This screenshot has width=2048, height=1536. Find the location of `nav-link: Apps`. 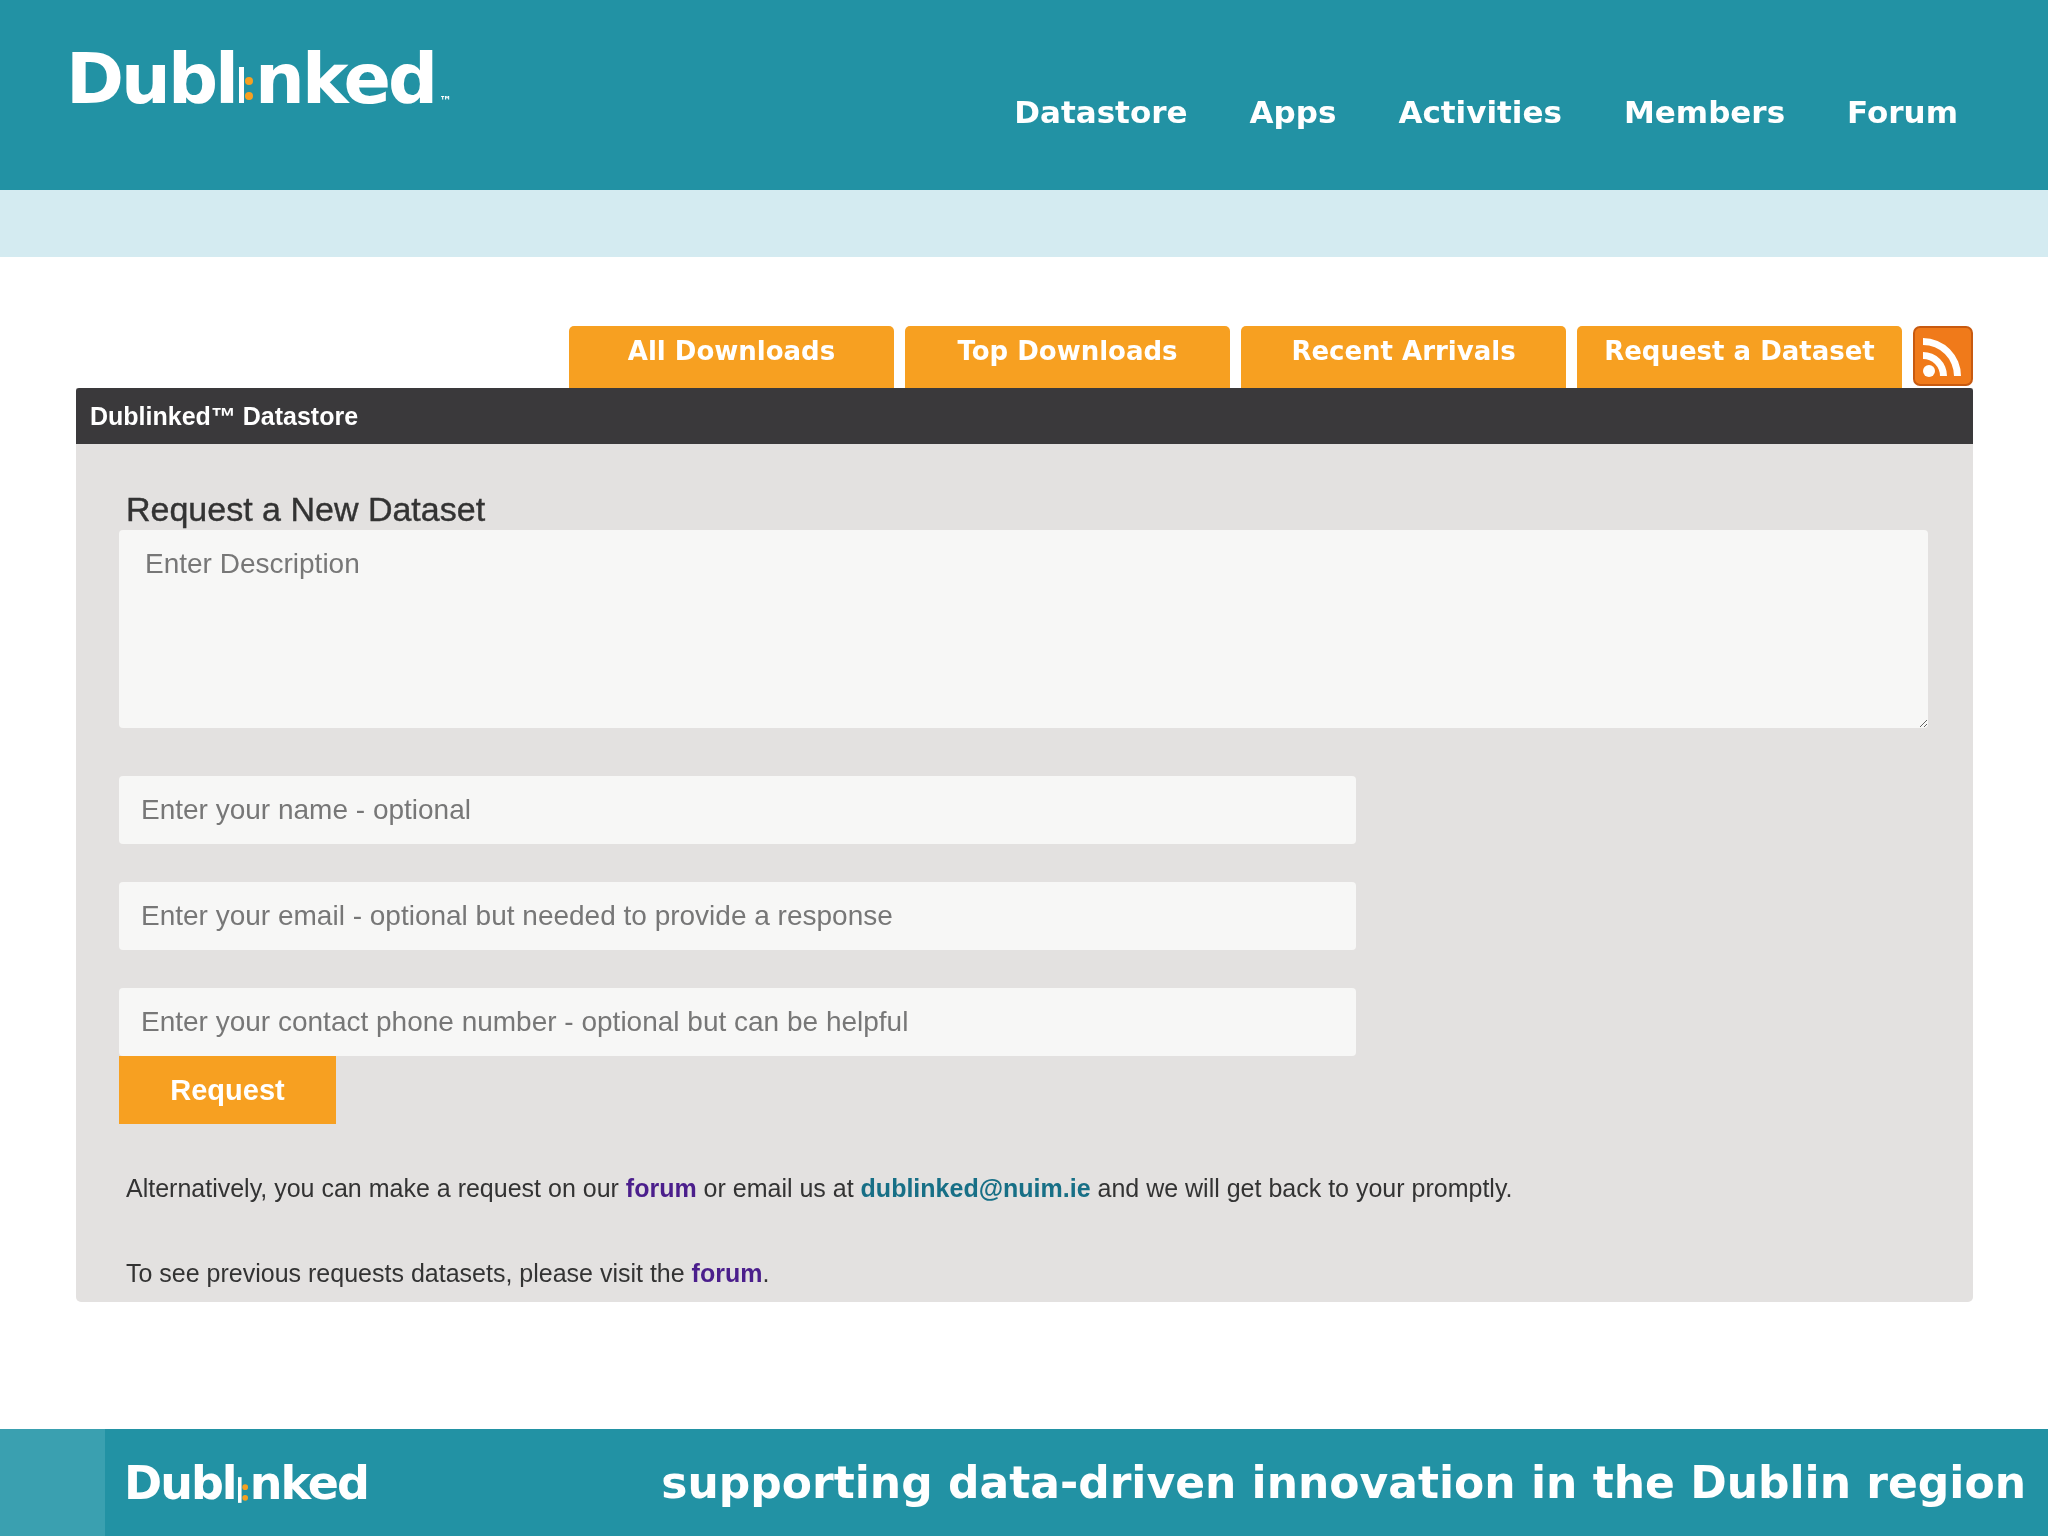

nav-link: Apps is located at coordinates (1293, 112).